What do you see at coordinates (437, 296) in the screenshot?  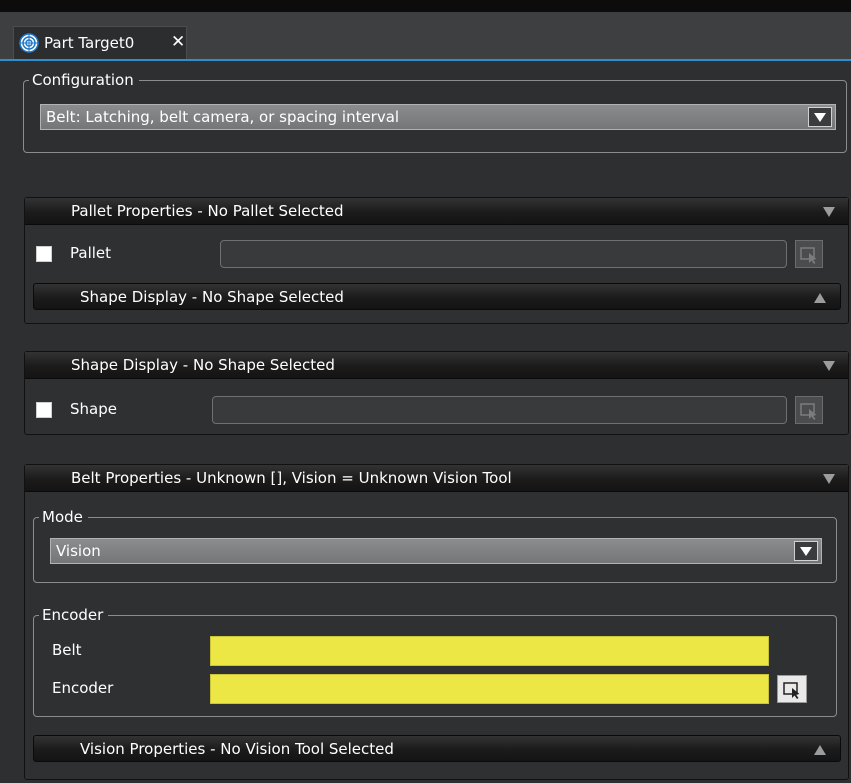 I see `shape-display-subheader: Shape Display - No Shape Selected` at bounding box center [437, 296].